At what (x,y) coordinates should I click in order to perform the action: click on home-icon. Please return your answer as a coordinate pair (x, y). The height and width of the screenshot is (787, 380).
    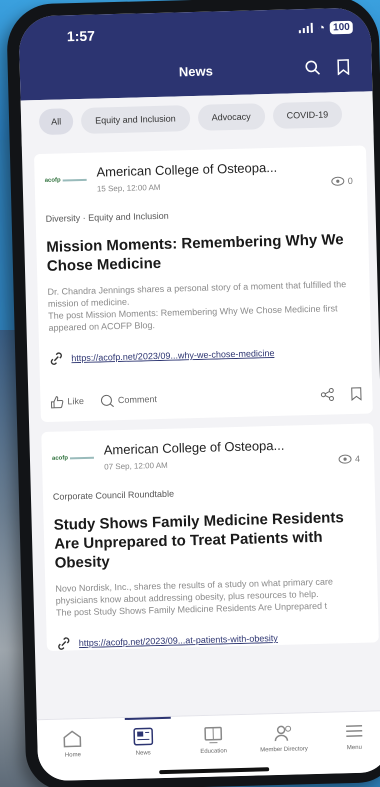
    Looking at the image, I should click on (72, 739).